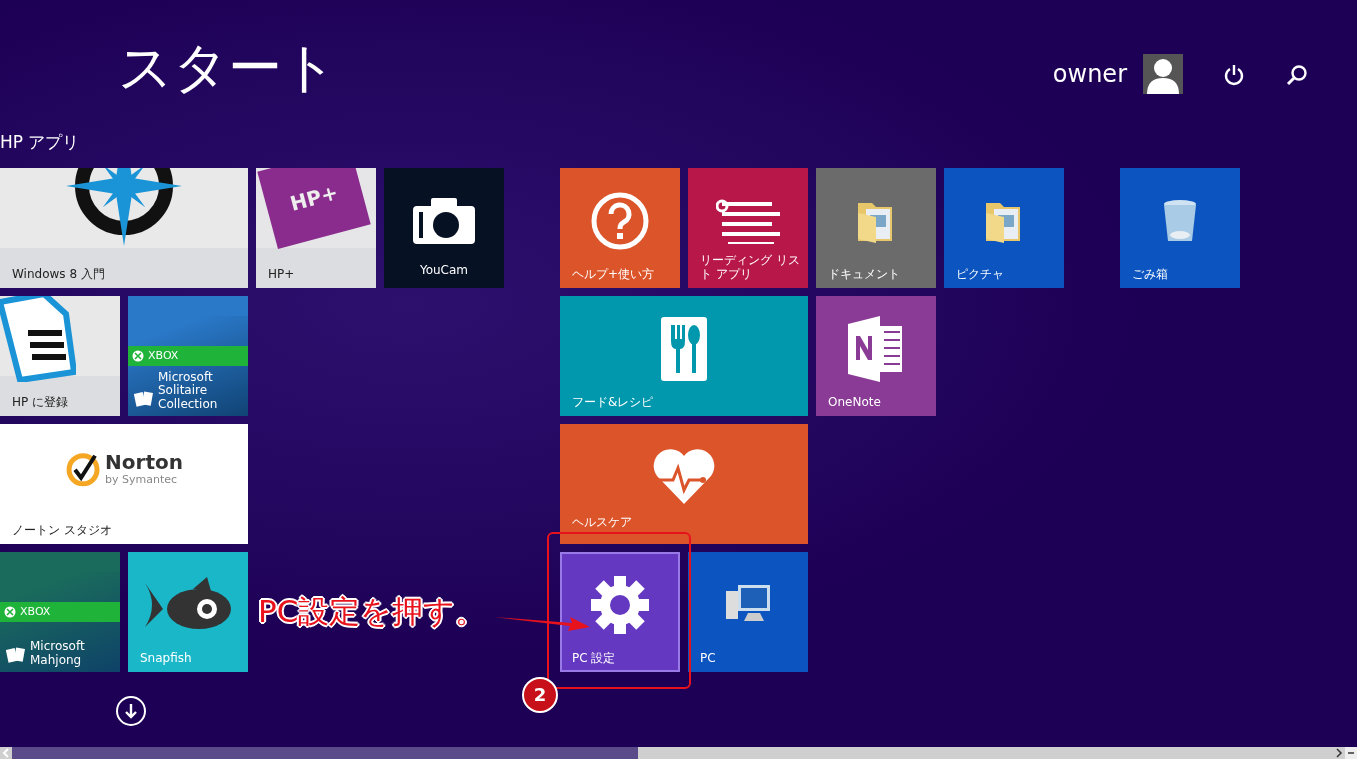 This screenshot has height=759, width=1357. I want to click on group-heading: HP アプリ, so click(40, 142).